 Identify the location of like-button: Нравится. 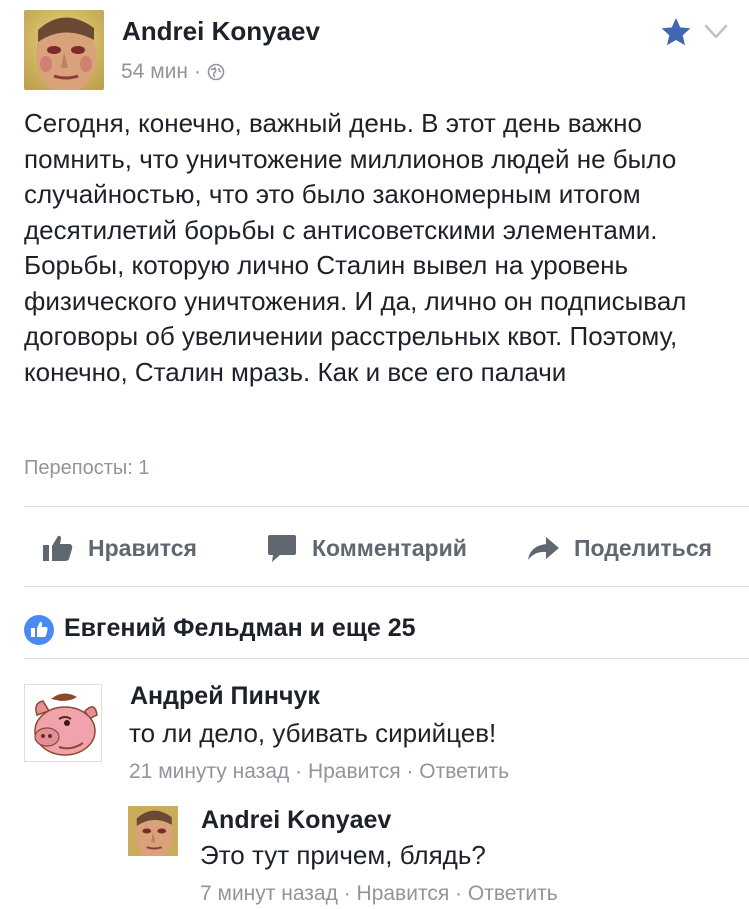
(119, 548).